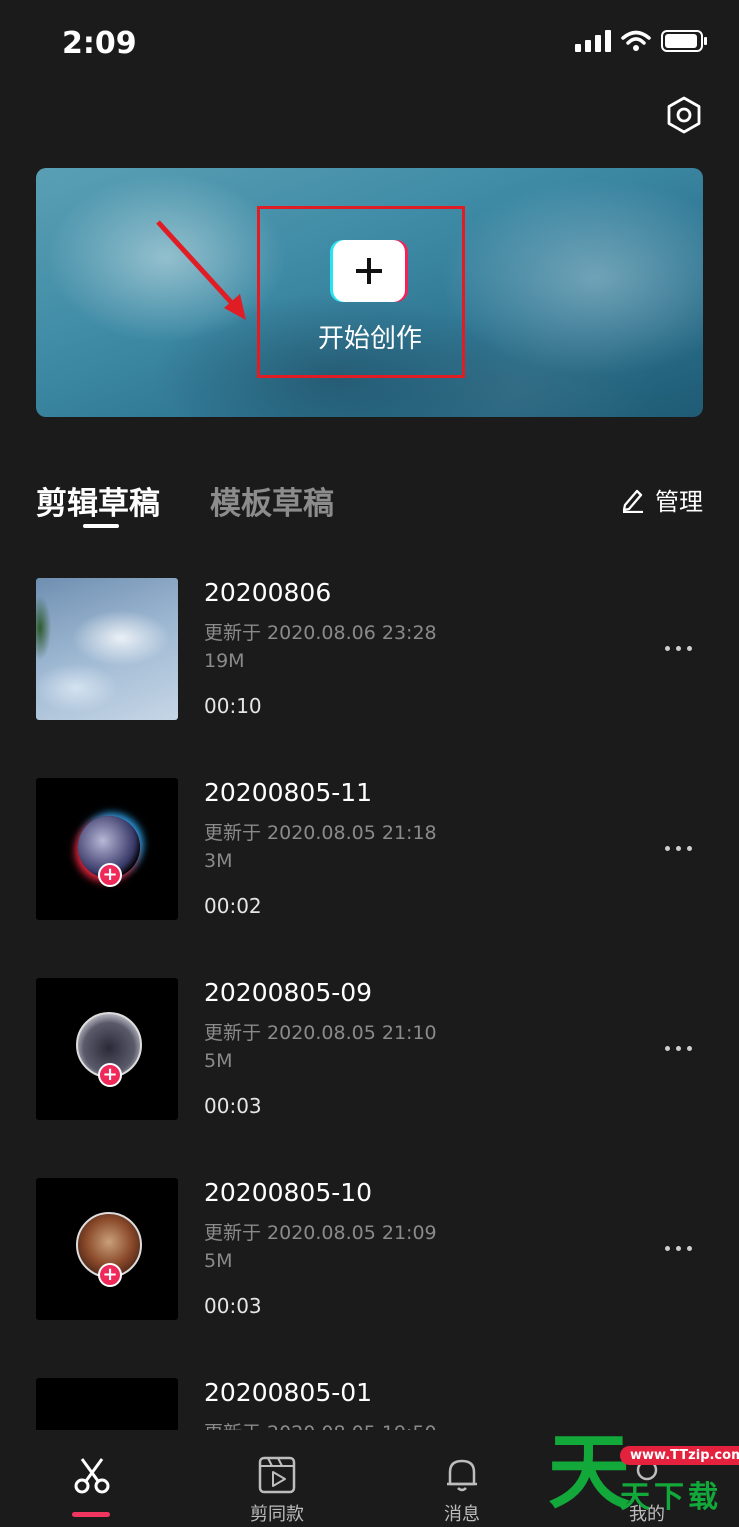 The height and width of the screenshot is (1527, 739). Describe the element at coordinates (320, 633) in the screenshot. I see `draft-updated: 更新于 2020.08.06 23:28` at that location.